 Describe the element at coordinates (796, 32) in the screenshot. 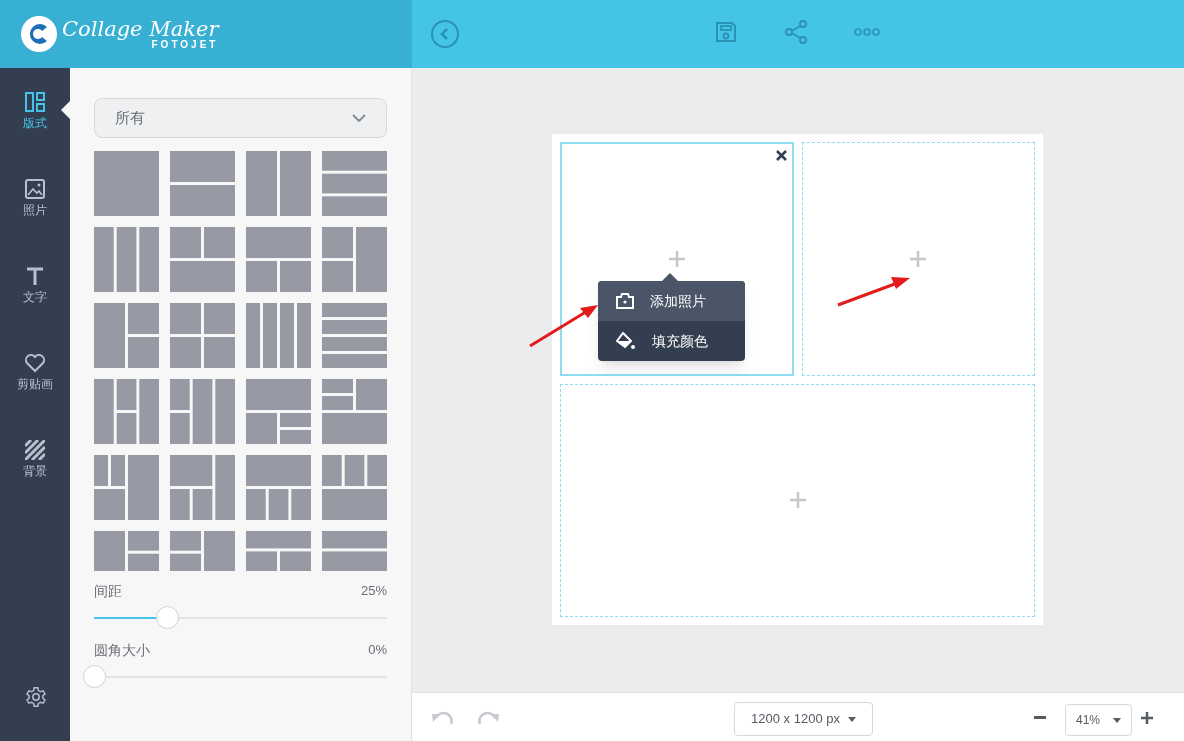

I see `share-icon` at that location.